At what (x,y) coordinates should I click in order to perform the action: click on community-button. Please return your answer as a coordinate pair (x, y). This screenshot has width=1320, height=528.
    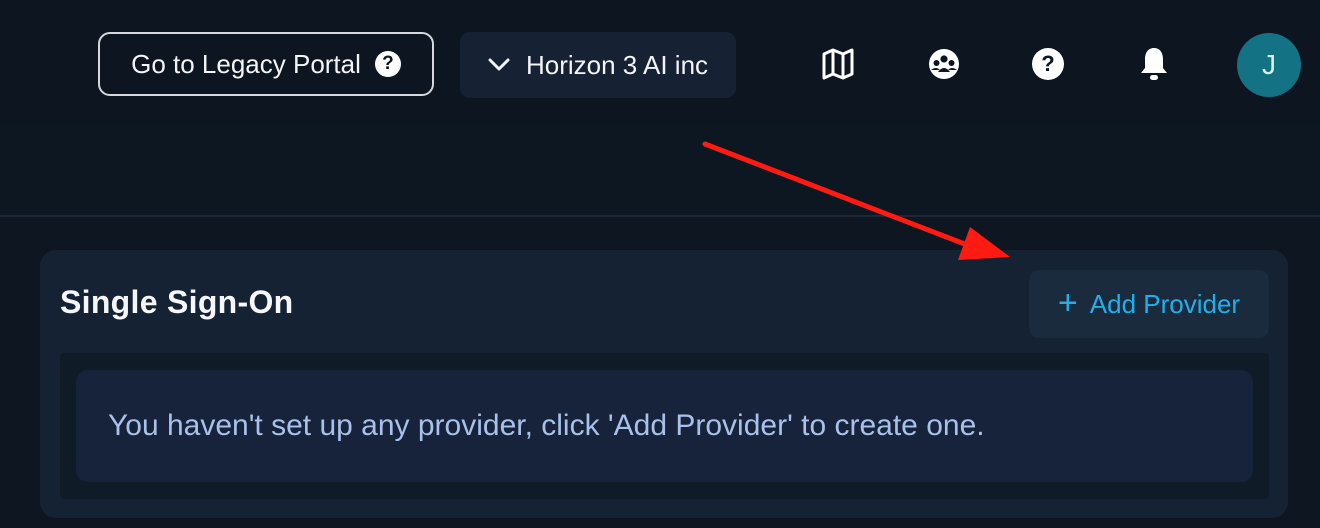
    Looking at the image, I should click on (944, 64).